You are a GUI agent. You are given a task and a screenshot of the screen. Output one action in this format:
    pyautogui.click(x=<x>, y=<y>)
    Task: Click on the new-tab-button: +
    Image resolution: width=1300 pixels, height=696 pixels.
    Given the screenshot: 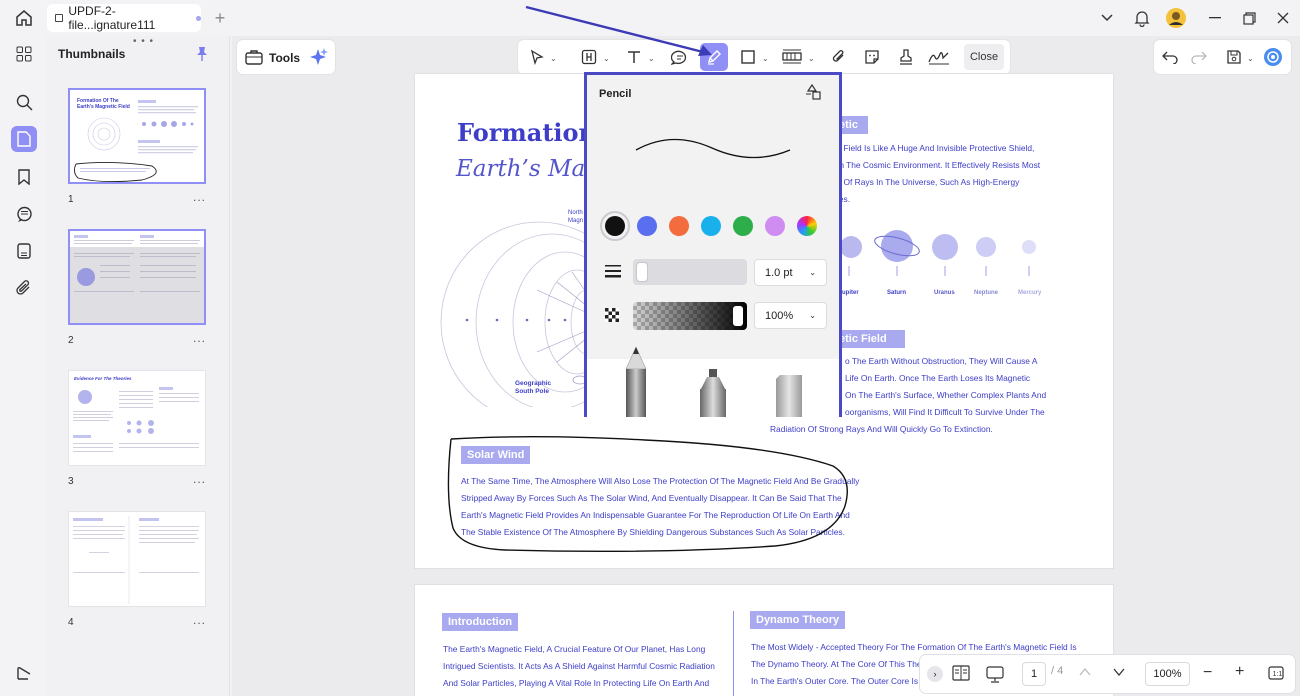 What is the action you would take?
    pyautogui.click(x=220, y=18)
    